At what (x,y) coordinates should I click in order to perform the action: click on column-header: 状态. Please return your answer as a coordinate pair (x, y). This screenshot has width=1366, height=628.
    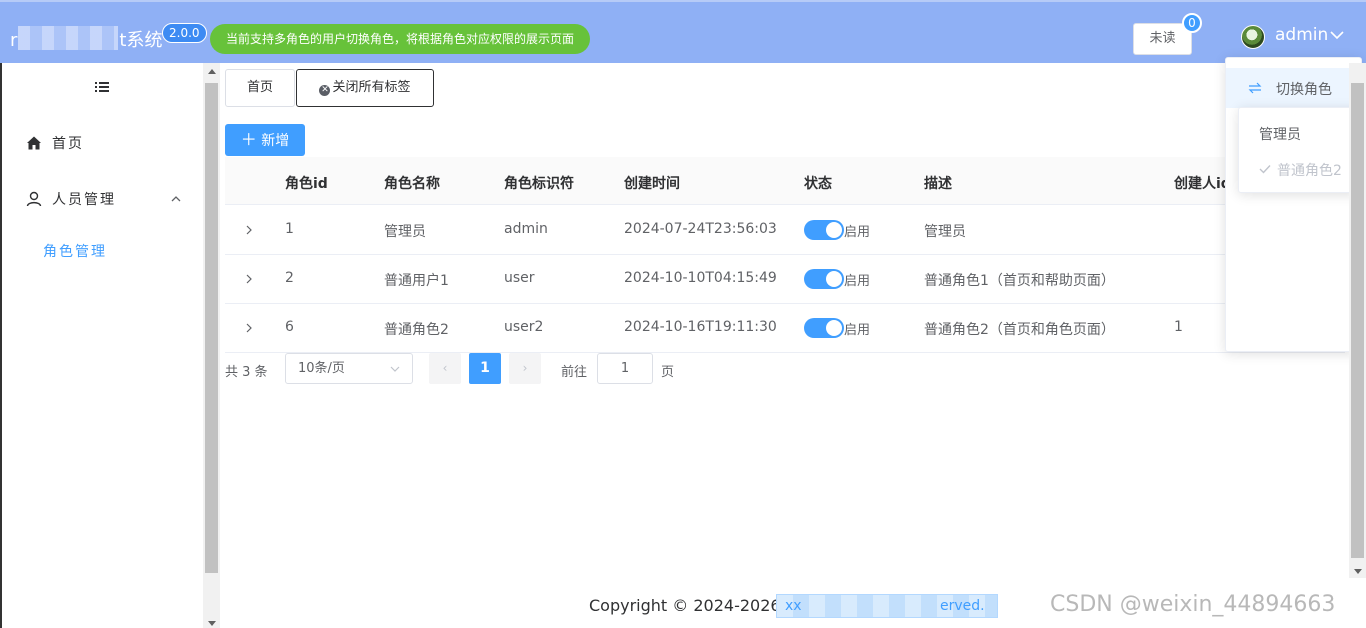
    Looking at the image, I should click on (818, 184).